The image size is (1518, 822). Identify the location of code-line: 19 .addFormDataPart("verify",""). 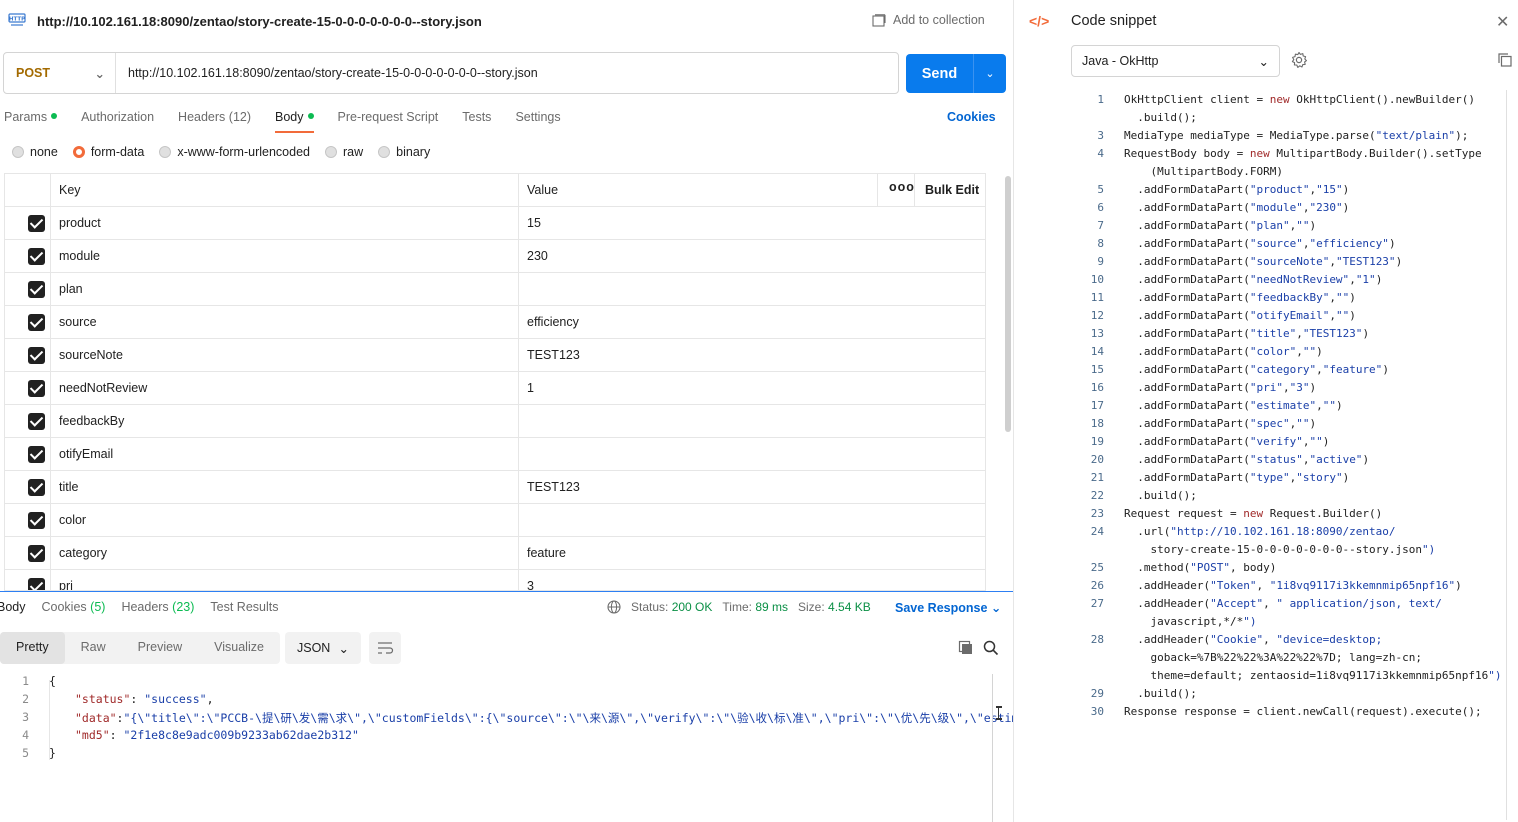
(1261, 444).